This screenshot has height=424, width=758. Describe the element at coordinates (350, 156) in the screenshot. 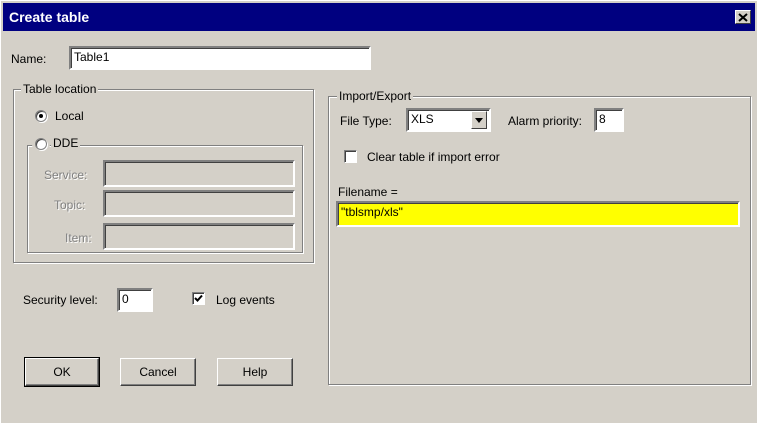

I see `clear-table-checkbox` at that location.